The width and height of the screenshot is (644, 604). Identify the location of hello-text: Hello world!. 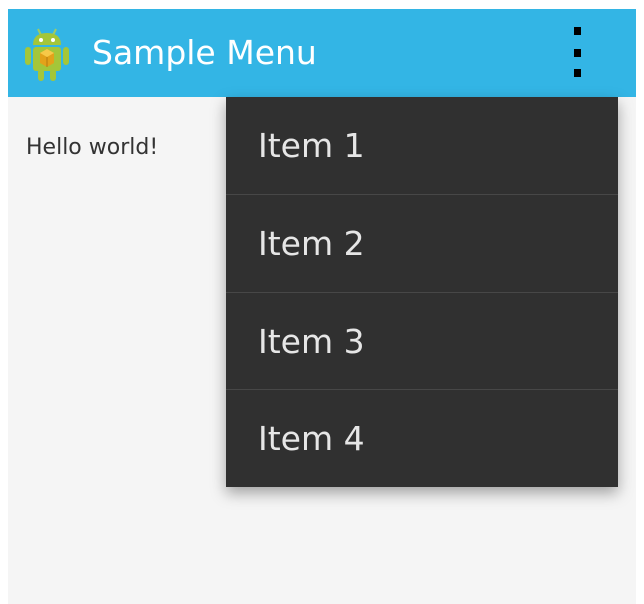
(92, 147).